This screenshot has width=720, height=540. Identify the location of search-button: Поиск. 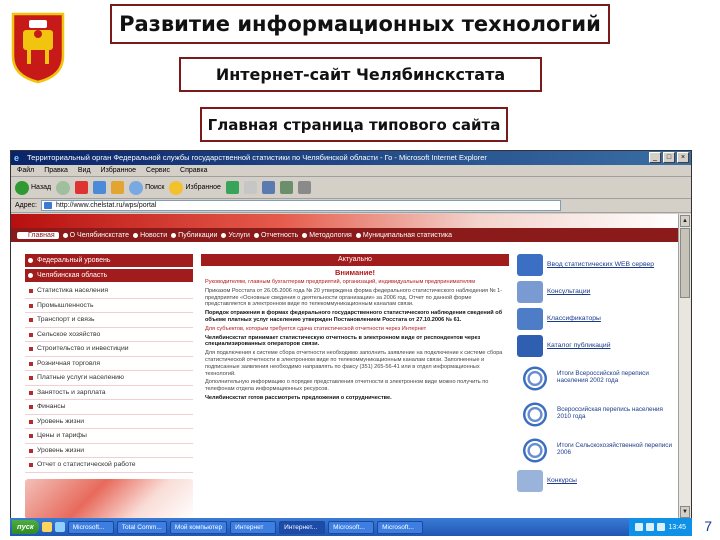
(146, 187).